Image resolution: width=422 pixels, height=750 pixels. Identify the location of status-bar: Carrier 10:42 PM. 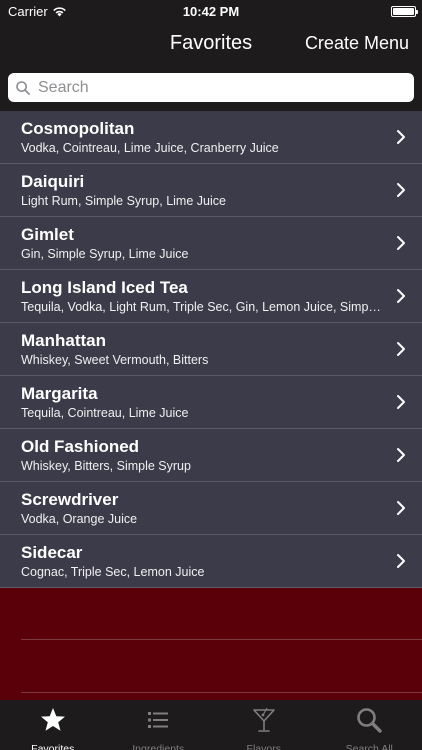
(211, 11).